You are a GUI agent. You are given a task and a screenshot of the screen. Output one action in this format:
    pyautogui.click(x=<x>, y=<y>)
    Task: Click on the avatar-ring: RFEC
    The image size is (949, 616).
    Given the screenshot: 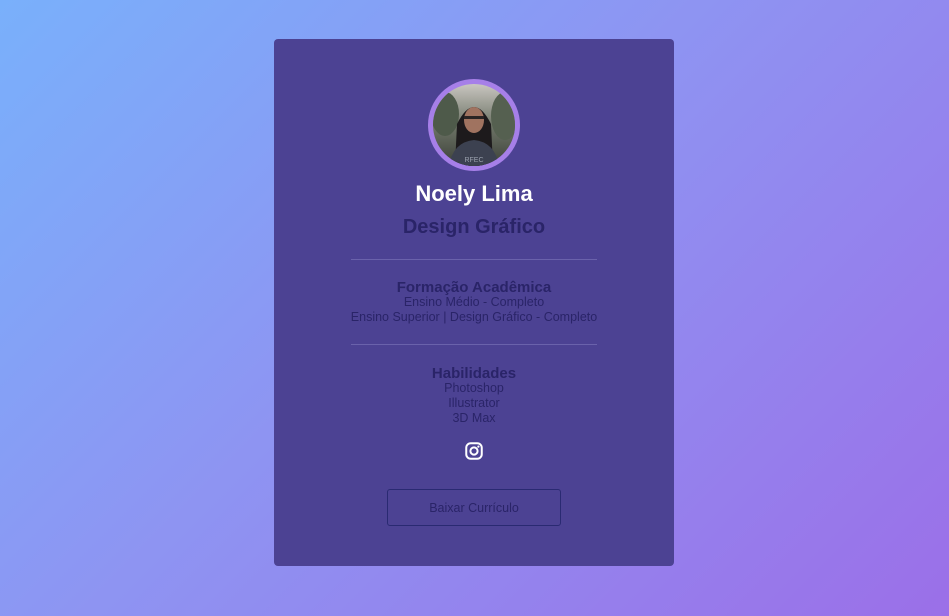 What is the action you would take?
    pyautogui.click(x=474, y=125)
    